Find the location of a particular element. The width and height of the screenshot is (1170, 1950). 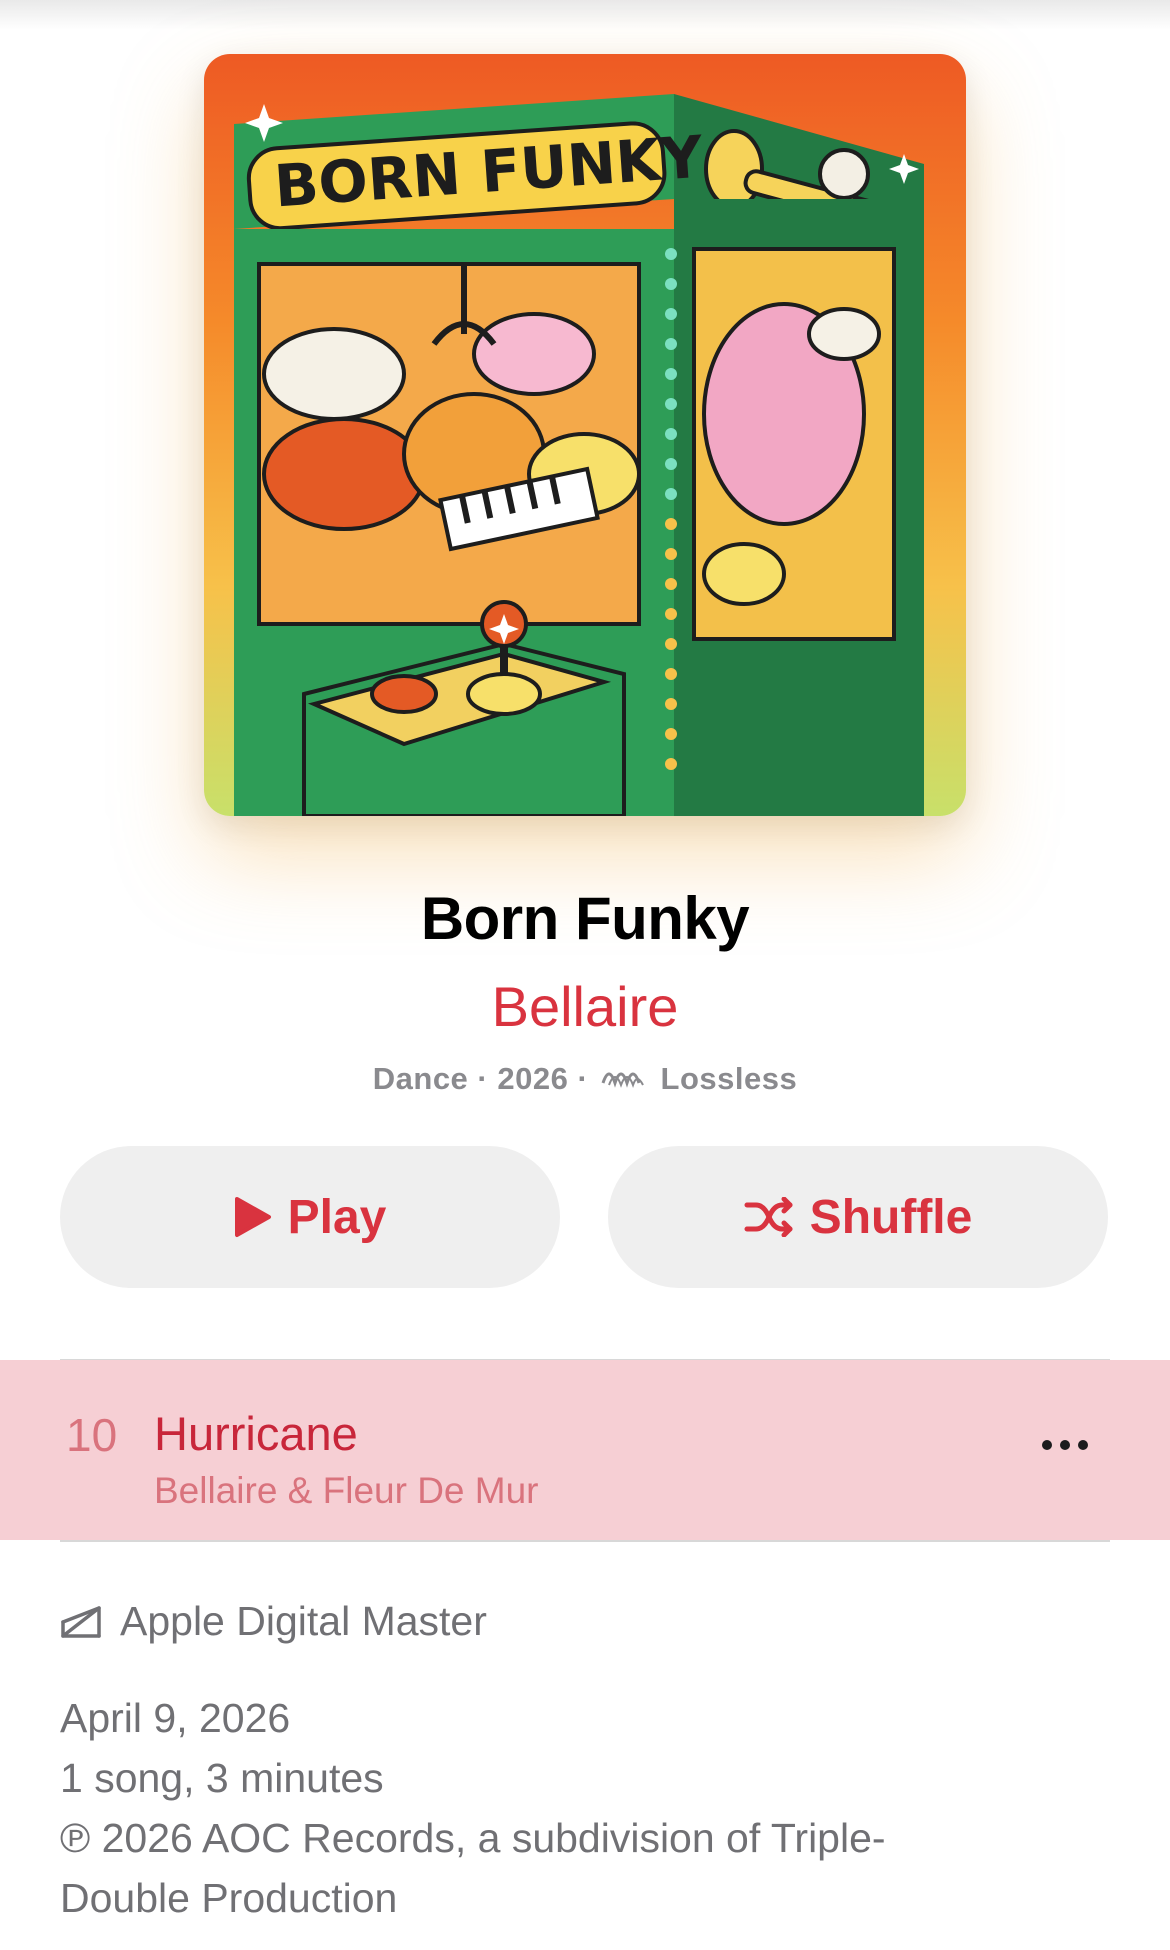

album-quality: Lossless is located at coordinates (729, 1078).